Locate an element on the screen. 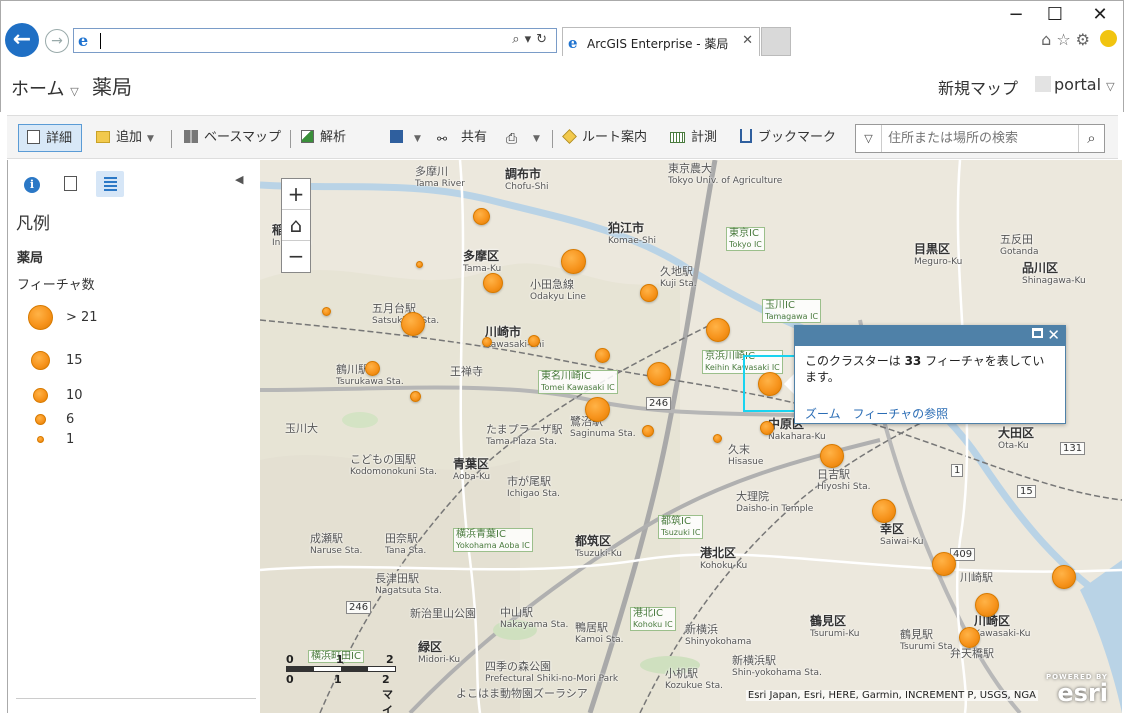 The image size is (1124, 713). map-label: 品川区 Shinagawa-Ku is located at coordinates (1054, 274).